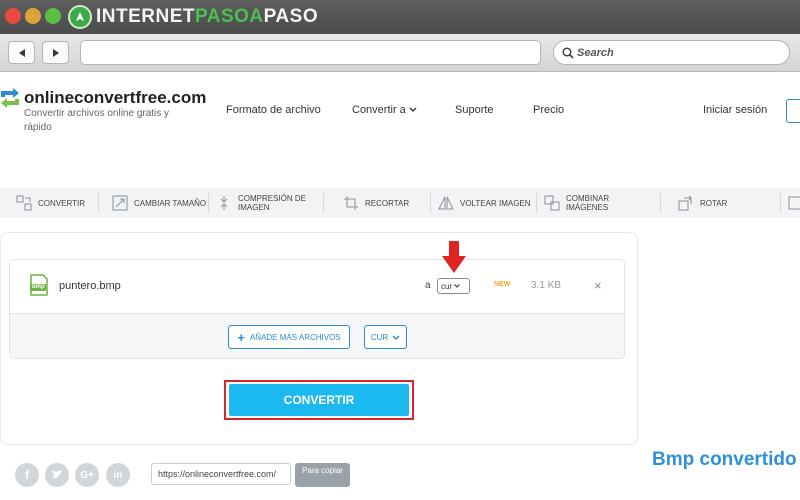 This screenshot has height=500, width=800. I want to click on tool-label: VOLTEAR IMAGEN, so click(495, 203).